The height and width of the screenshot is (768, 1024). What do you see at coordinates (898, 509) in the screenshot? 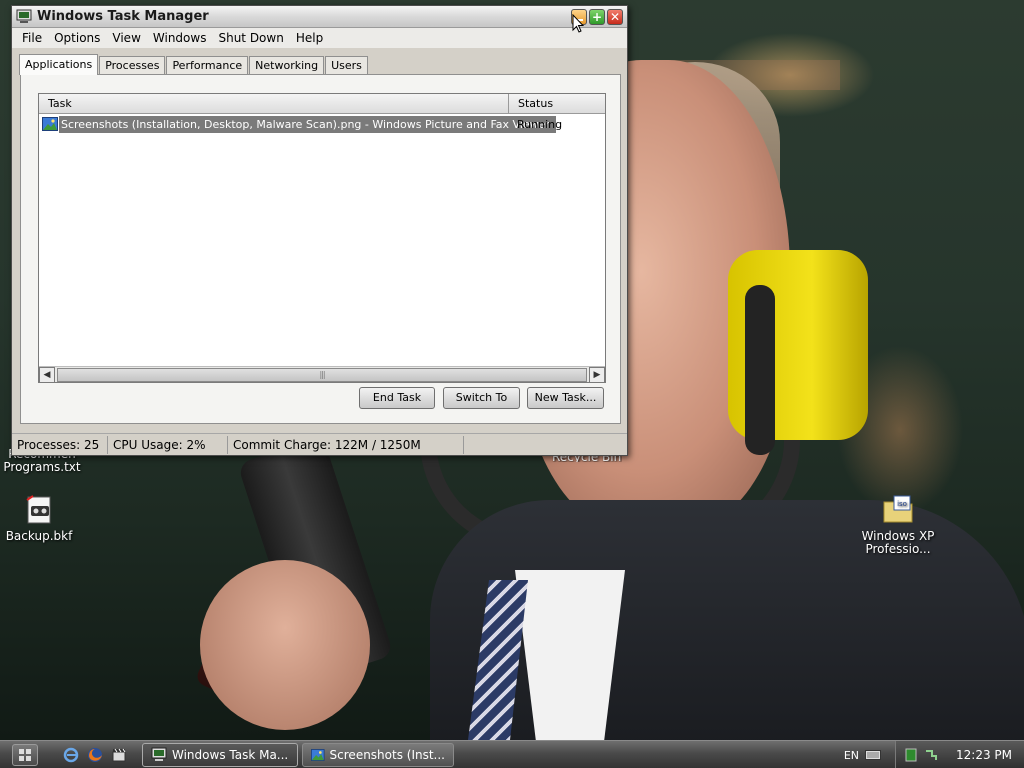
I see `iso-file-icon: iso` at bounding box center [898, 509].